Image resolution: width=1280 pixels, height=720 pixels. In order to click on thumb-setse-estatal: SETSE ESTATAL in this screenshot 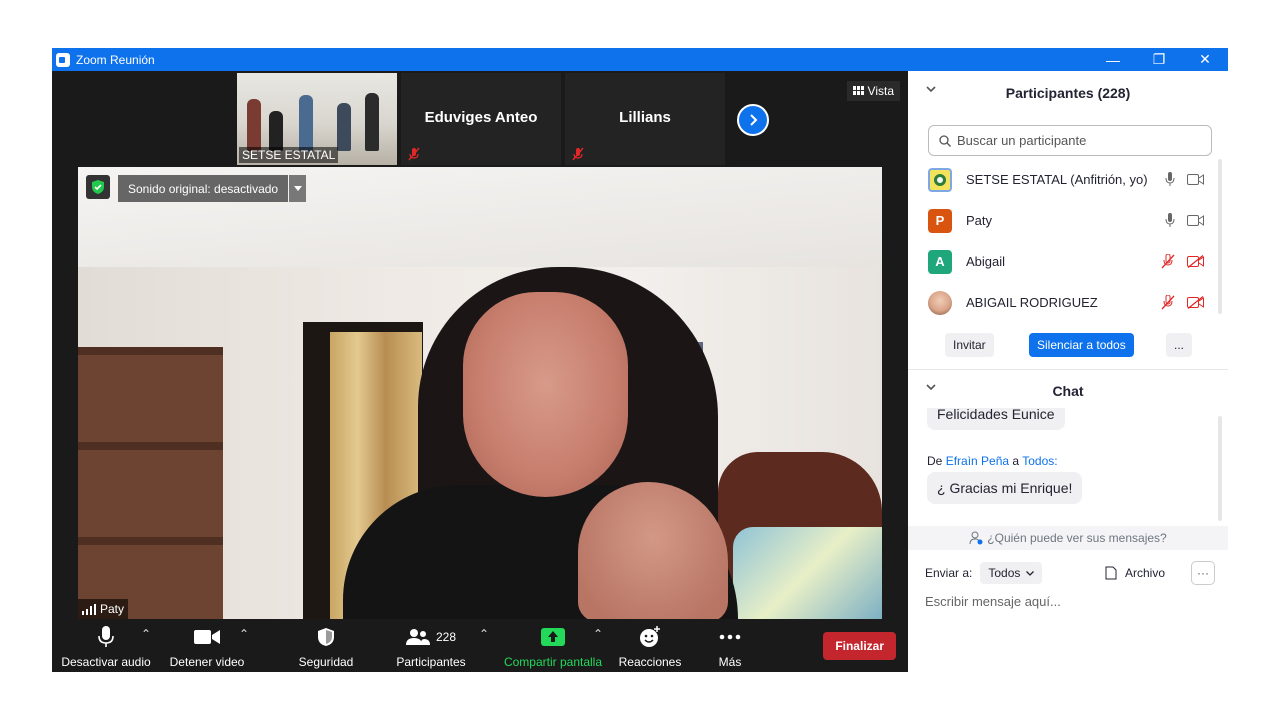, I will do `click(317, 119)`.